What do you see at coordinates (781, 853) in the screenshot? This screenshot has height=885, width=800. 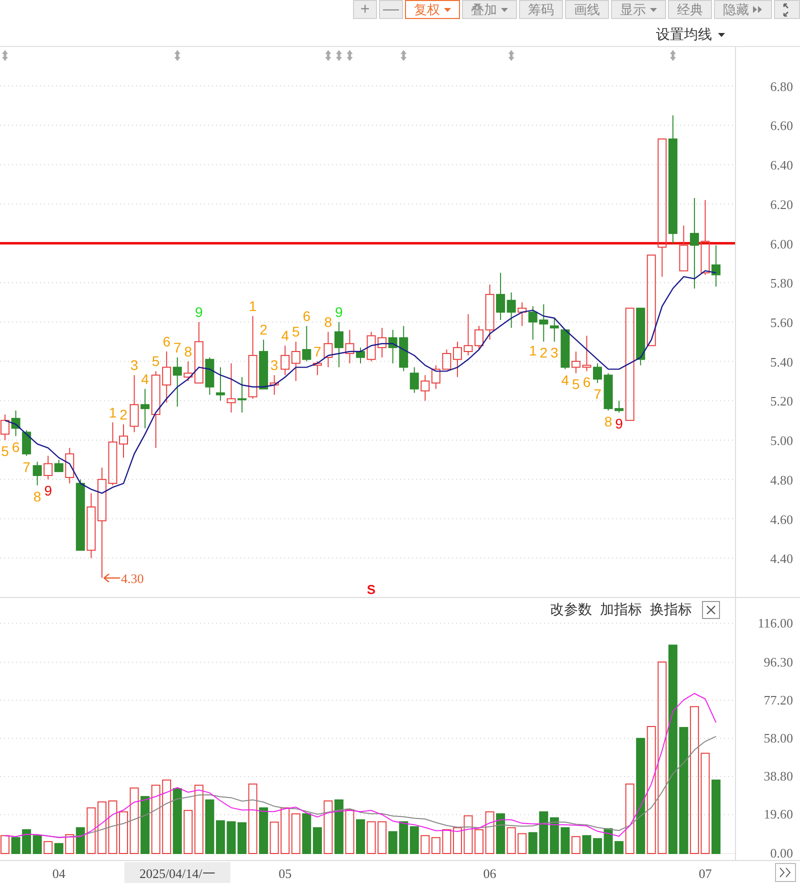 I see `volume-axis-label: 0.00` at bounding box center [781, 853].